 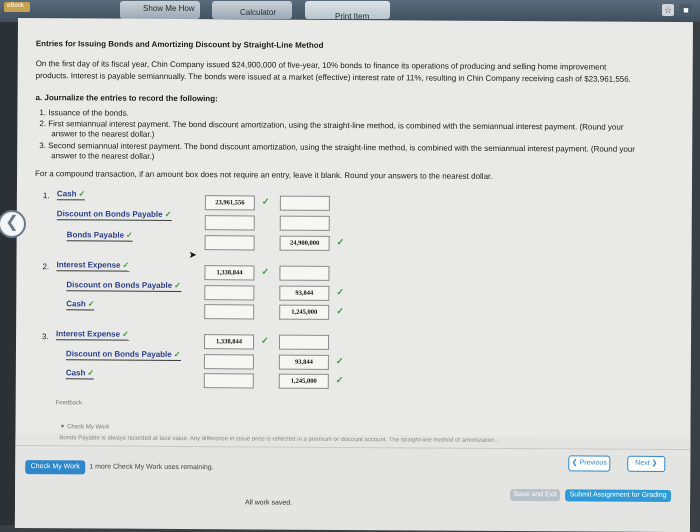 What do you see at coordinates (84, 113) in the screenshot?
I see `item-1: 1. Issuance of the bonds.` at bounding box center [84, 113].